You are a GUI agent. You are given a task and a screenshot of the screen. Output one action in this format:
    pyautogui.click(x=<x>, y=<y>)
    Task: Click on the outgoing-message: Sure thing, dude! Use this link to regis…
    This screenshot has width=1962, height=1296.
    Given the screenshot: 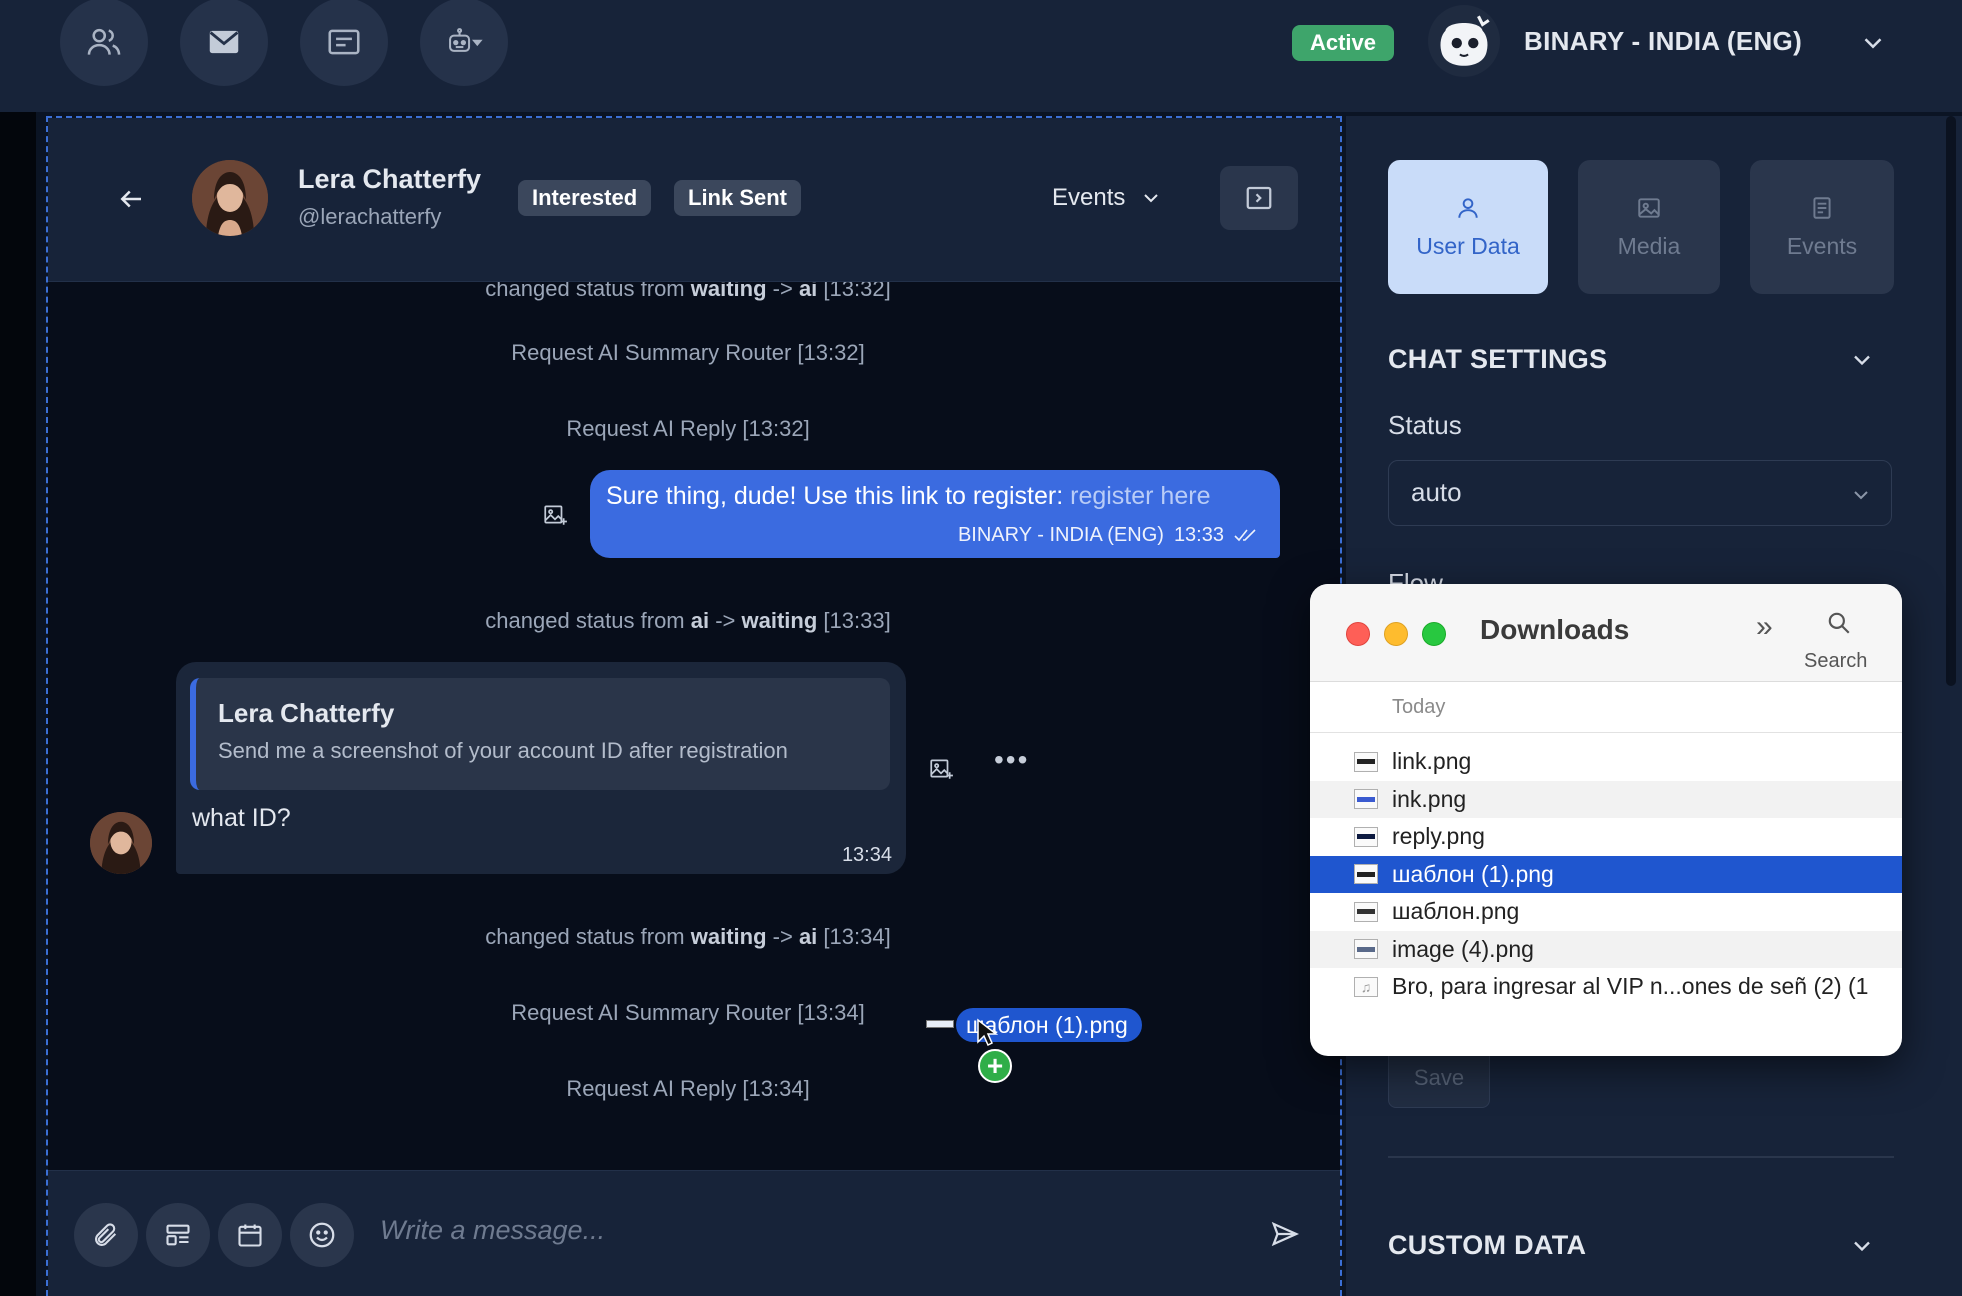 What is the action you would take?
    pyautogui.click(x=935, y=514)
    